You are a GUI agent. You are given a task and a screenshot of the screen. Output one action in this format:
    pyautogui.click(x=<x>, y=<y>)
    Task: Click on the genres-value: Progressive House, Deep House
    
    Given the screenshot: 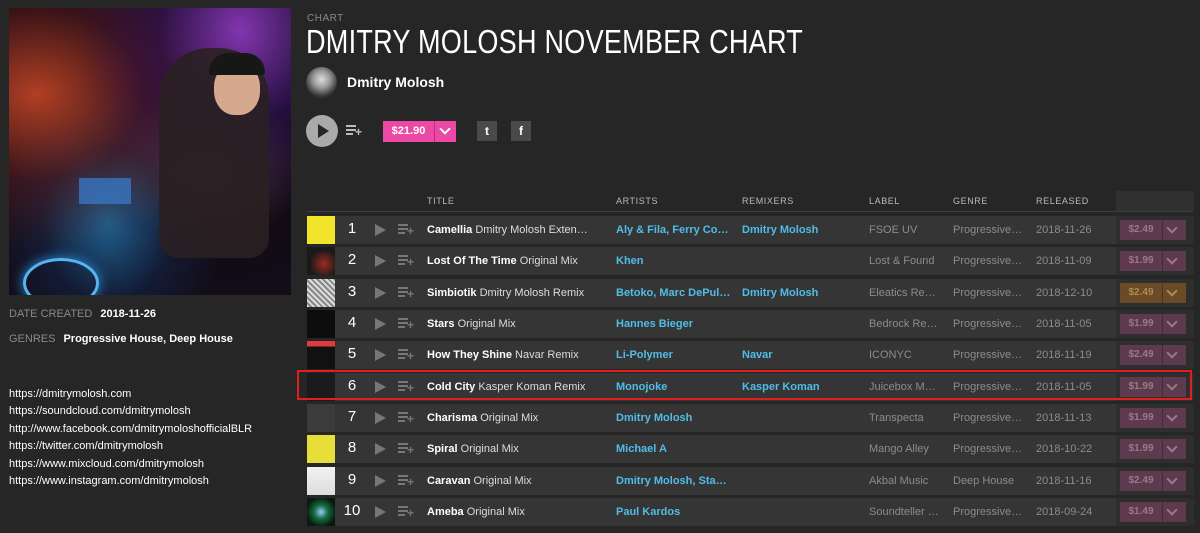 What is the action you would take?
    pyautogui.click(x=147, y=339)
    